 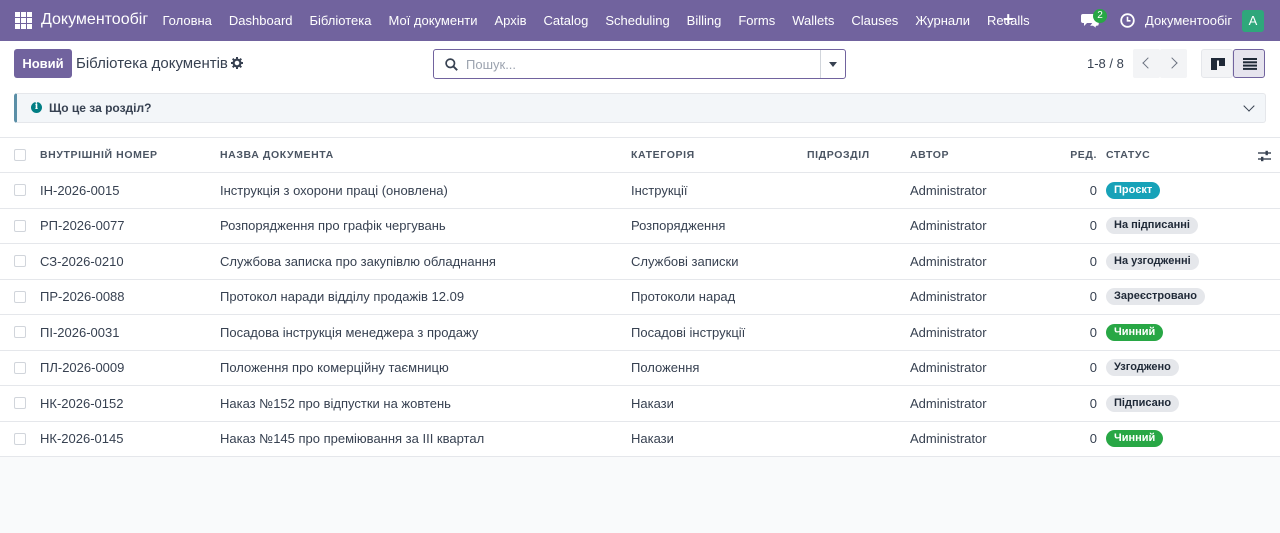 I want to click on optional-columns-icon, so click(x=1264, y=156).